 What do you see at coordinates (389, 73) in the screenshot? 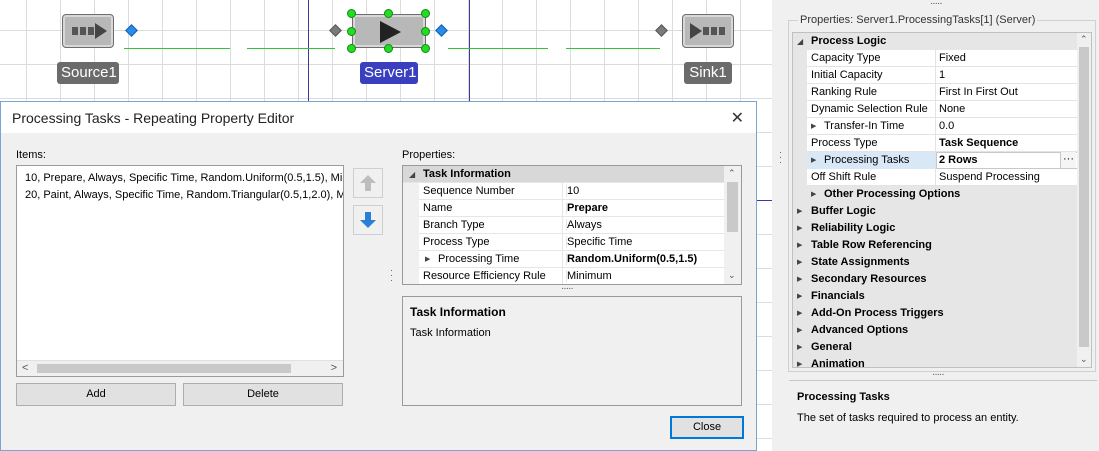
I see `server-label: Server1` at bounding box center [389, 73].